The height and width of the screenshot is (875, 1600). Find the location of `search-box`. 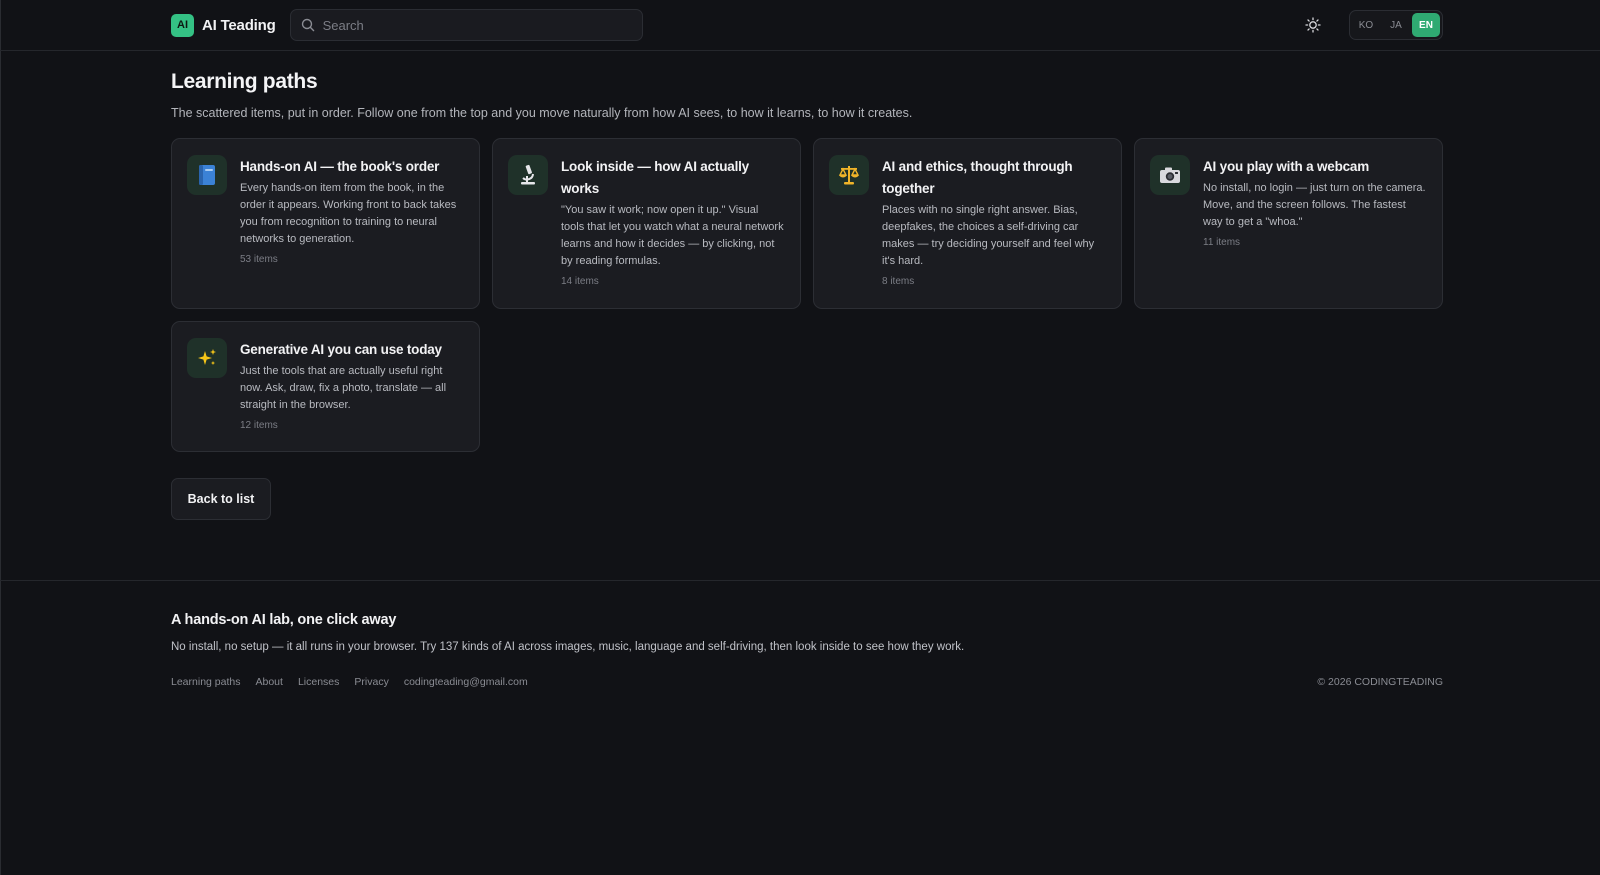

search-box is located at coordinates (466, 25).